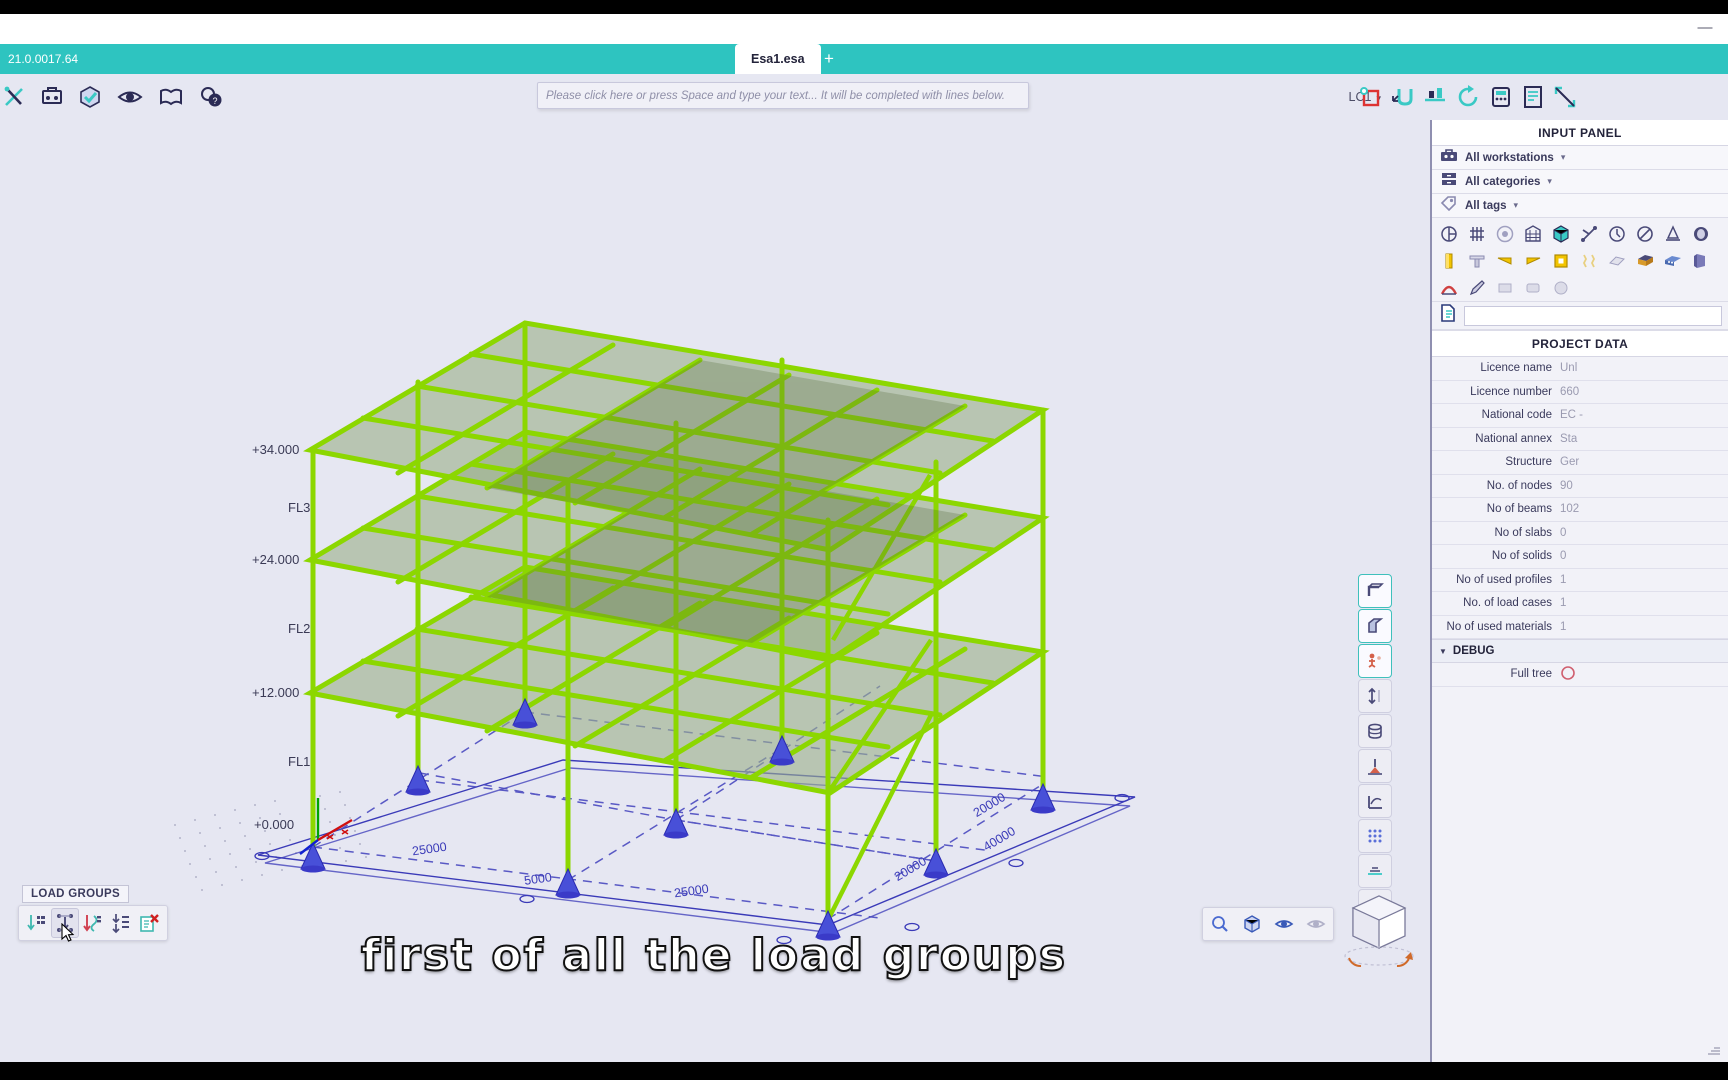 The width and height of the screenshot is (1728, 1080). I want to click on grey-a-icon, so click(1505, 288).